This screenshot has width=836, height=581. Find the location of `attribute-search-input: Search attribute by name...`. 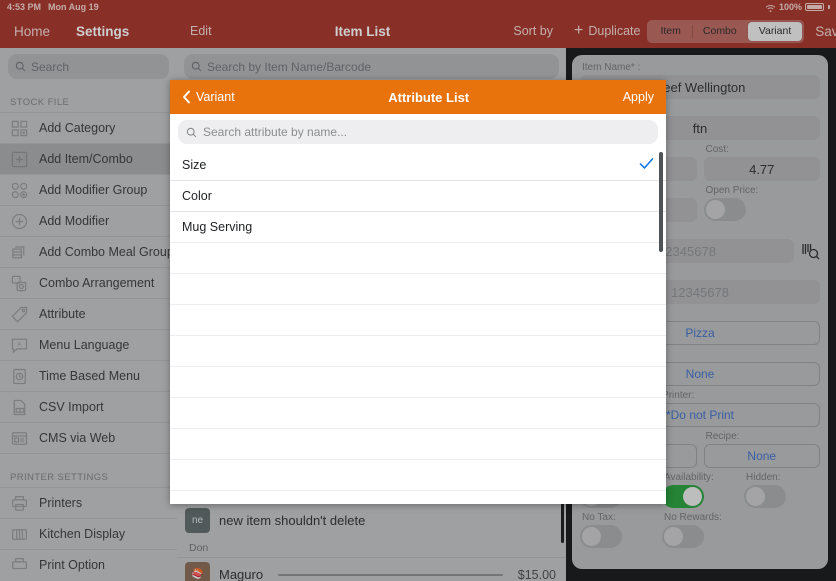

attribute-search-input: Search attribute by name... is located at coordinates (418, 132).